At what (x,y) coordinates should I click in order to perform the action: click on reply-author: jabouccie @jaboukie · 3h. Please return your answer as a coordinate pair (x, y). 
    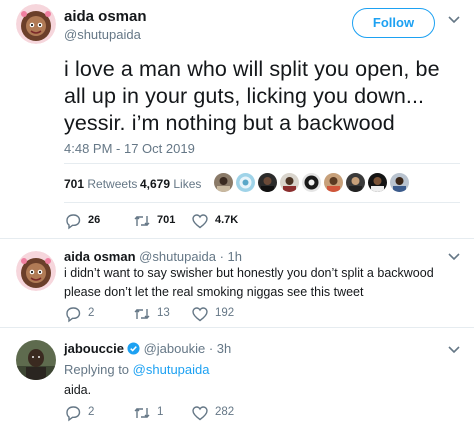
    Looking at the image, I should click on (147, 348).